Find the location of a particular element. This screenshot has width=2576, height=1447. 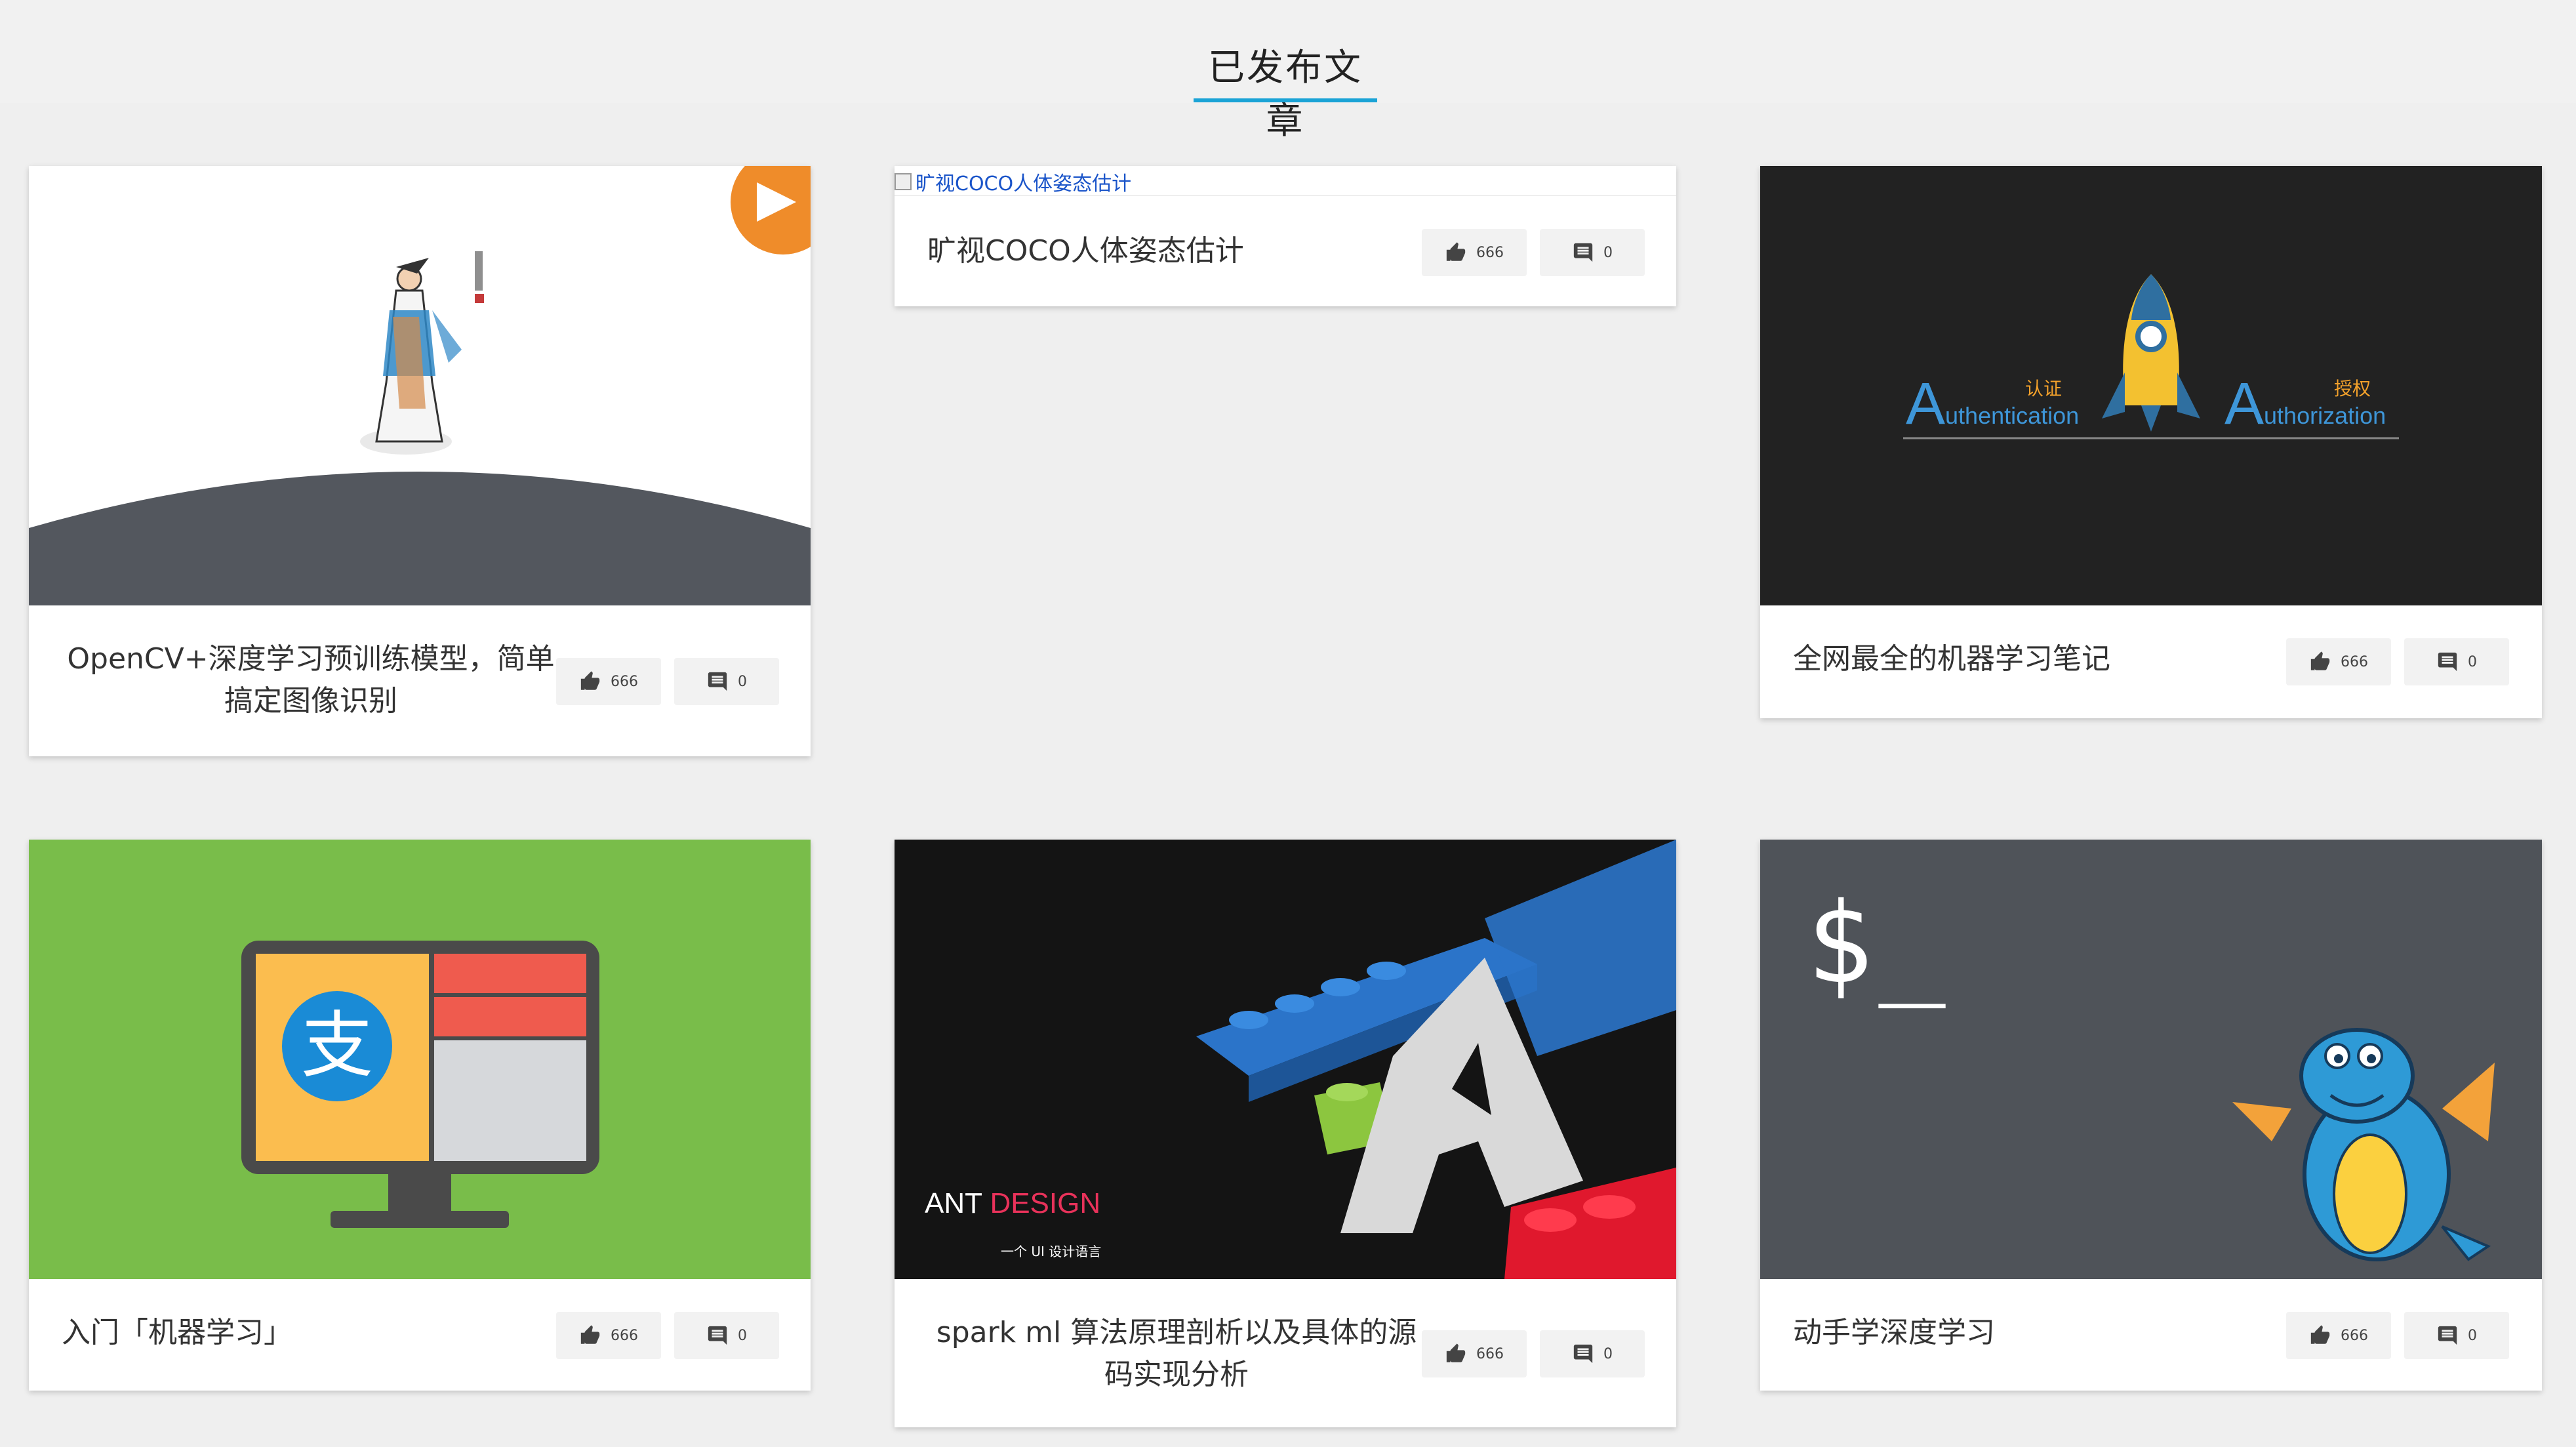

article-card: 支 入门「机器学习」 666 0 is located at coordinates (420, 1115).